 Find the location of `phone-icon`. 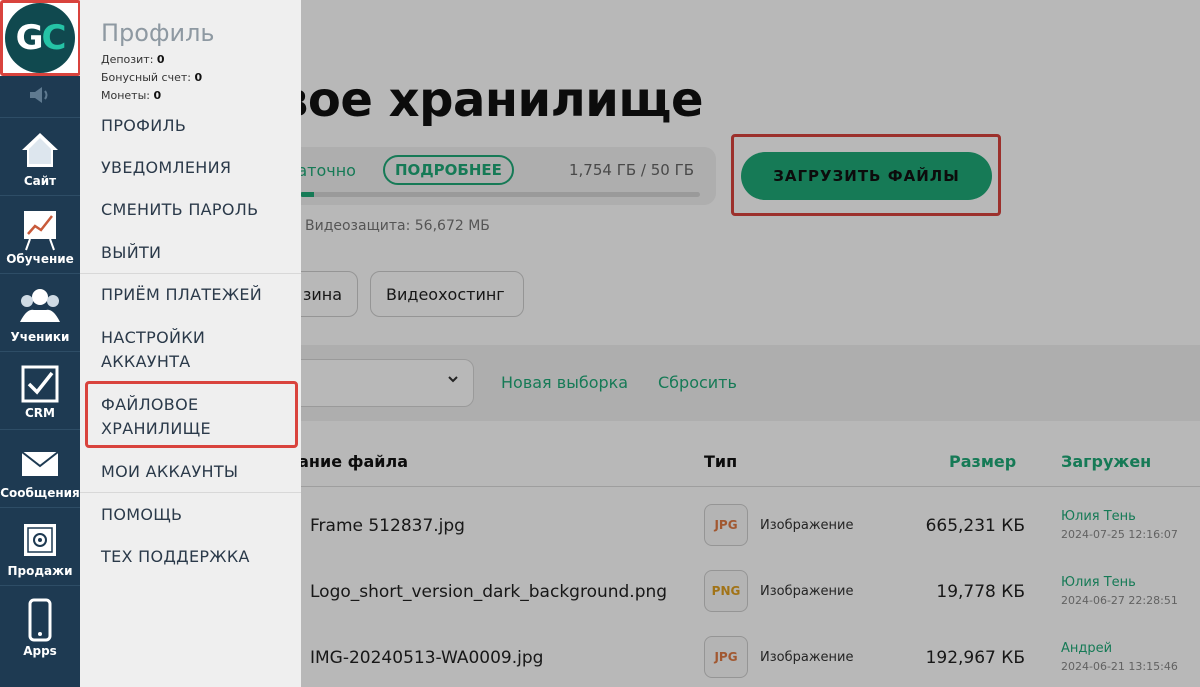

phone-icon is located at coordinates (40, 620).